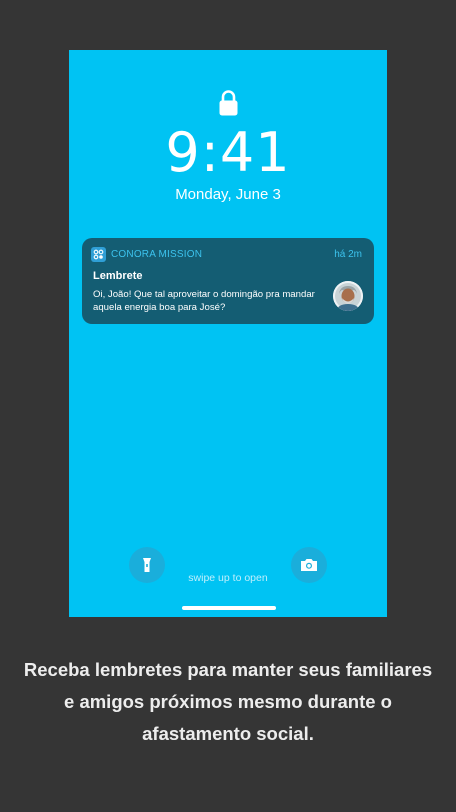  What do you see at coordinates (98, 254) in the screenshot?
I see `conora-app-icon` at bounding box center [98, 254].